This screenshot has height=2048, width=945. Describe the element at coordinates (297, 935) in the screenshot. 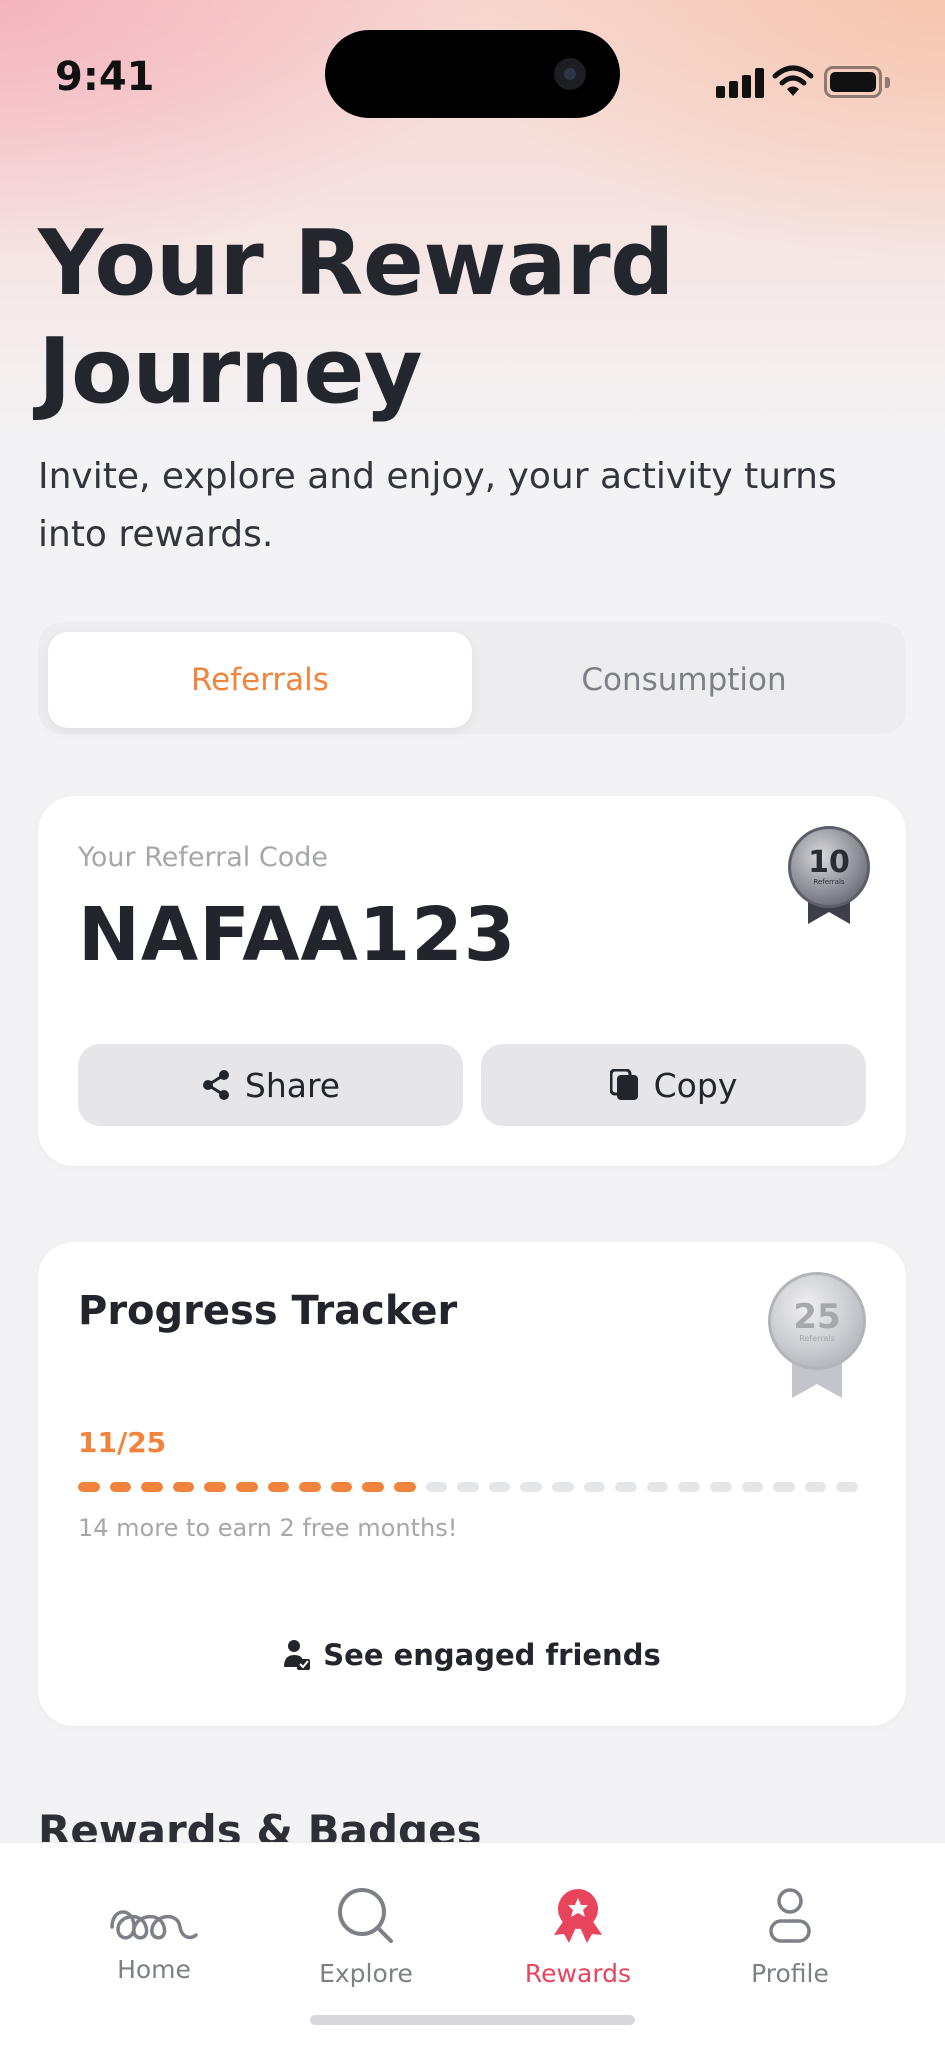

I see `referral-code-value: NAFAA123` at that location.